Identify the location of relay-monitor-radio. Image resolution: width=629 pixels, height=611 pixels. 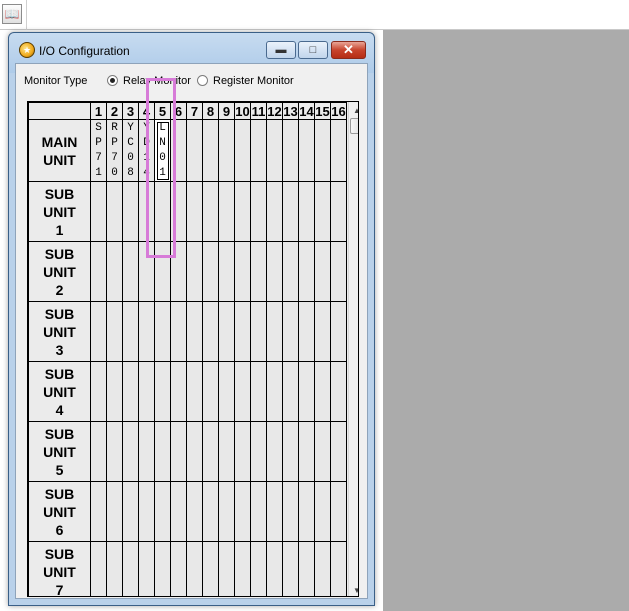
(112, 80).